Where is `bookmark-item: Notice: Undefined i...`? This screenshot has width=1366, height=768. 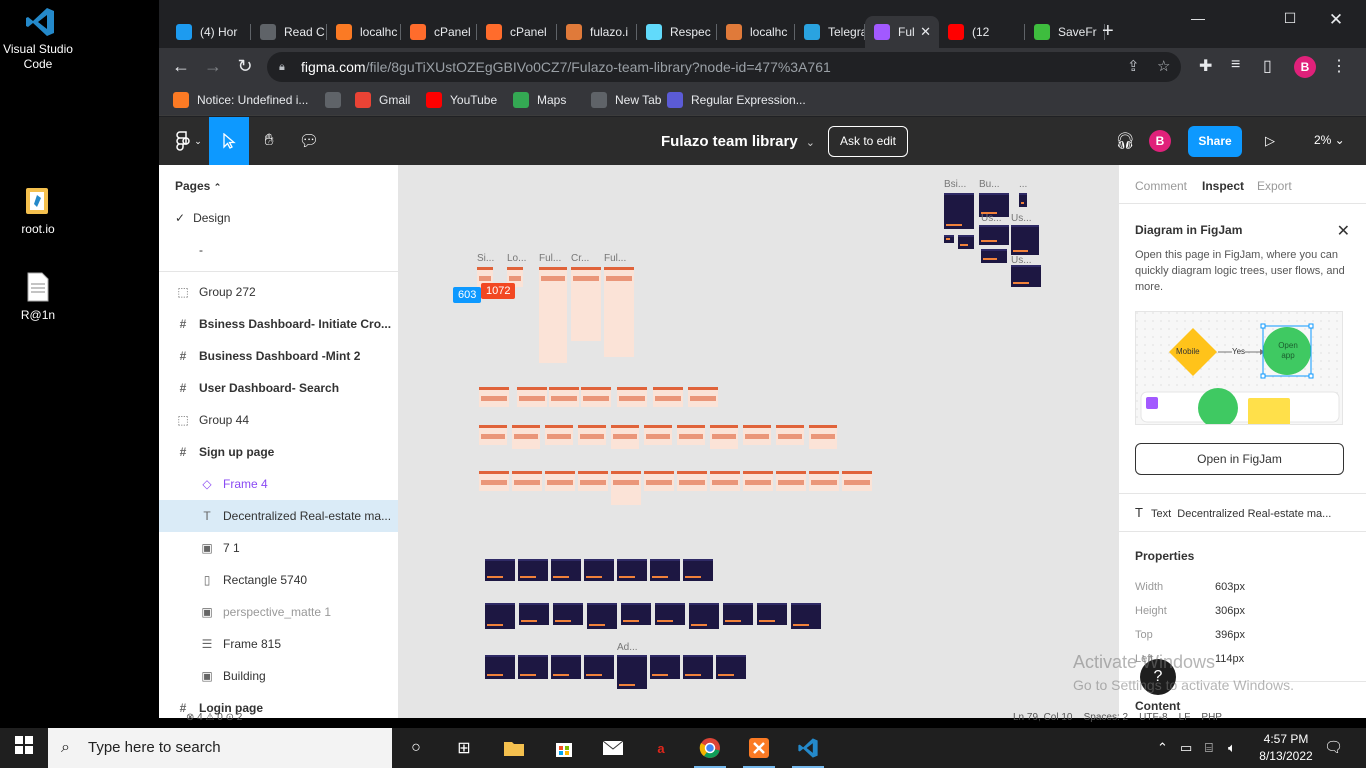
bookmark-item: Notice: Undefined i... is located at coordinates (240, 100).